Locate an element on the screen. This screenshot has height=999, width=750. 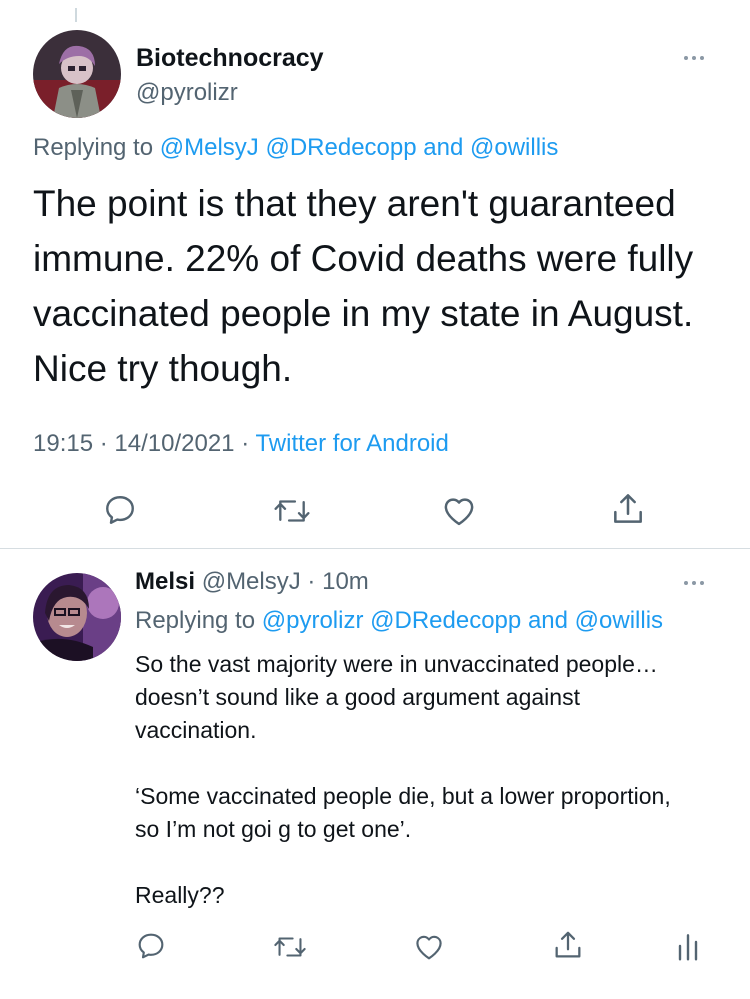
author-handle: @pyrolizr is located at coordinates (187, 93).